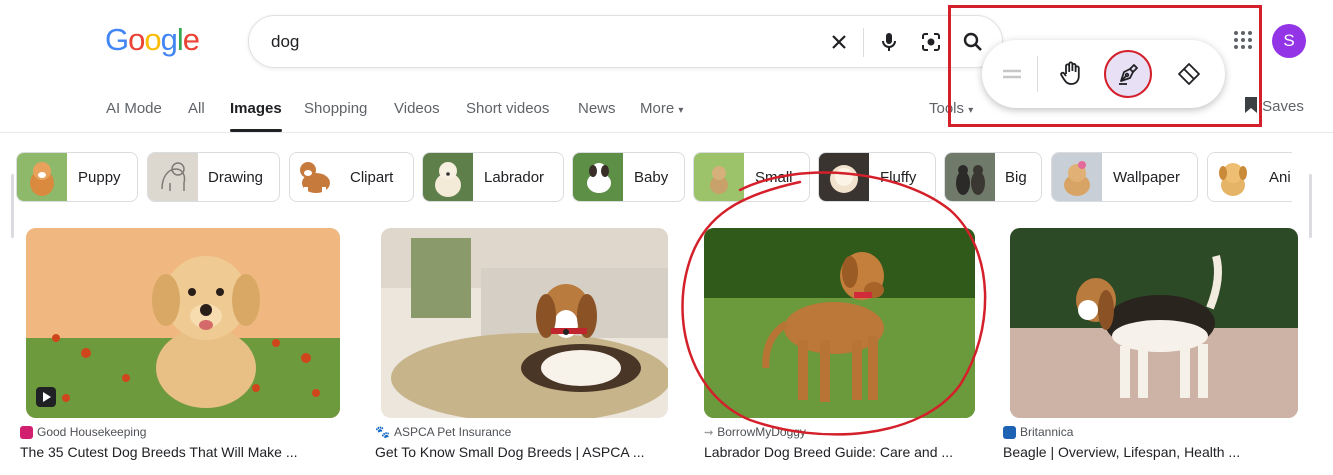 This screenshot has width=1333, height=475. I want to click on lens-camera-icon, so click(931, 42).